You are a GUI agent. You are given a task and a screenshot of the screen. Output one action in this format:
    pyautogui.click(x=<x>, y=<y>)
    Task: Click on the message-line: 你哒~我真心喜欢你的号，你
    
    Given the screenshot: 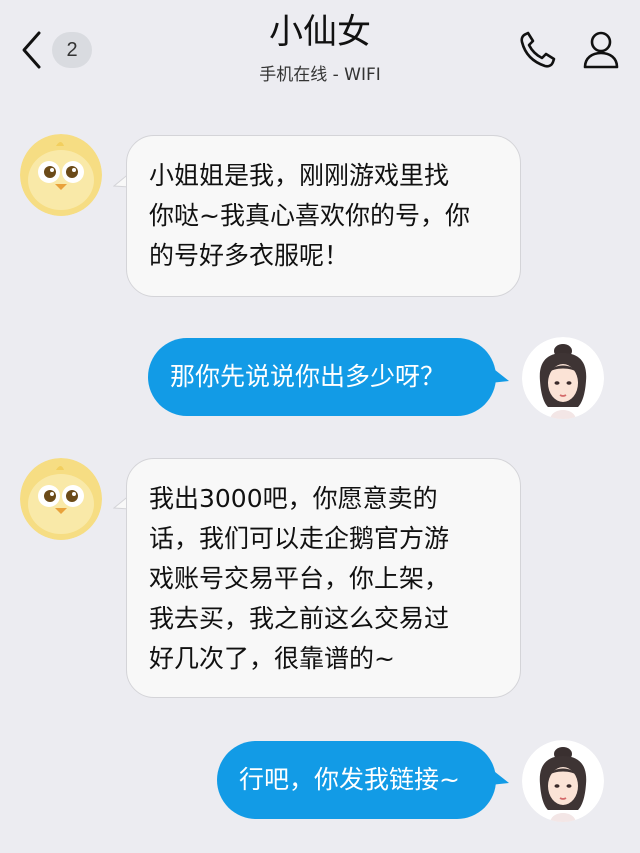 What is the action you would take?
    pyautogui.click(x=309, y=215)
    